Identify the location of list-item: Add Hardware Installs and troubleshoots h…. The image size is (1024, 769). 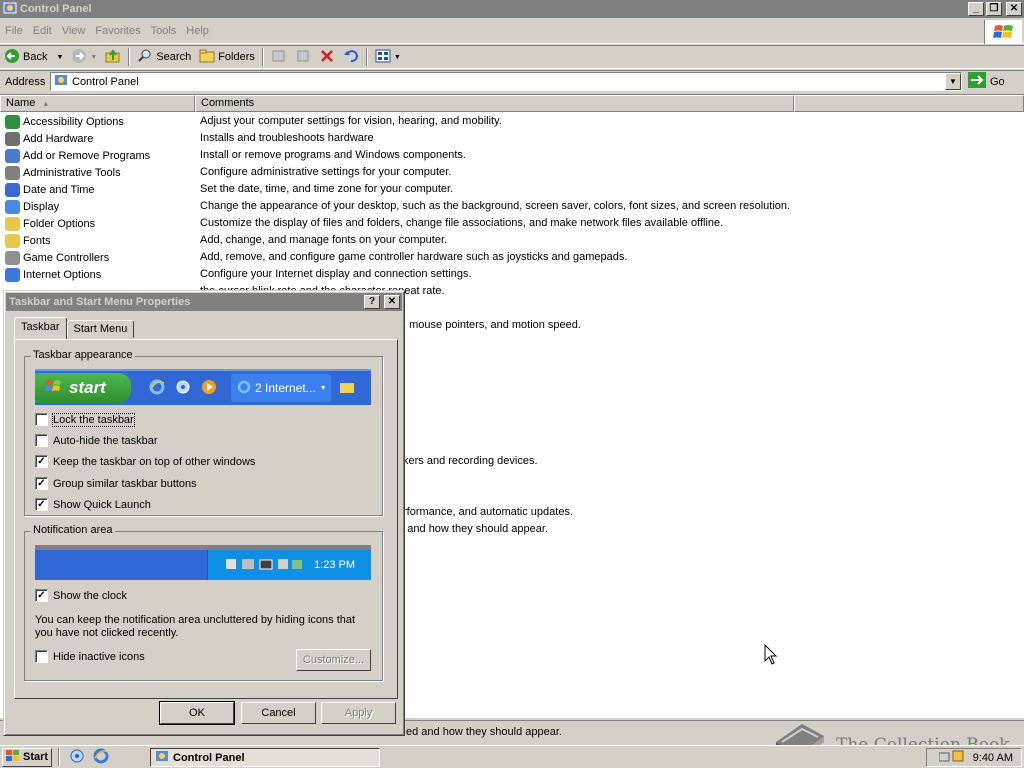
(512, 138).